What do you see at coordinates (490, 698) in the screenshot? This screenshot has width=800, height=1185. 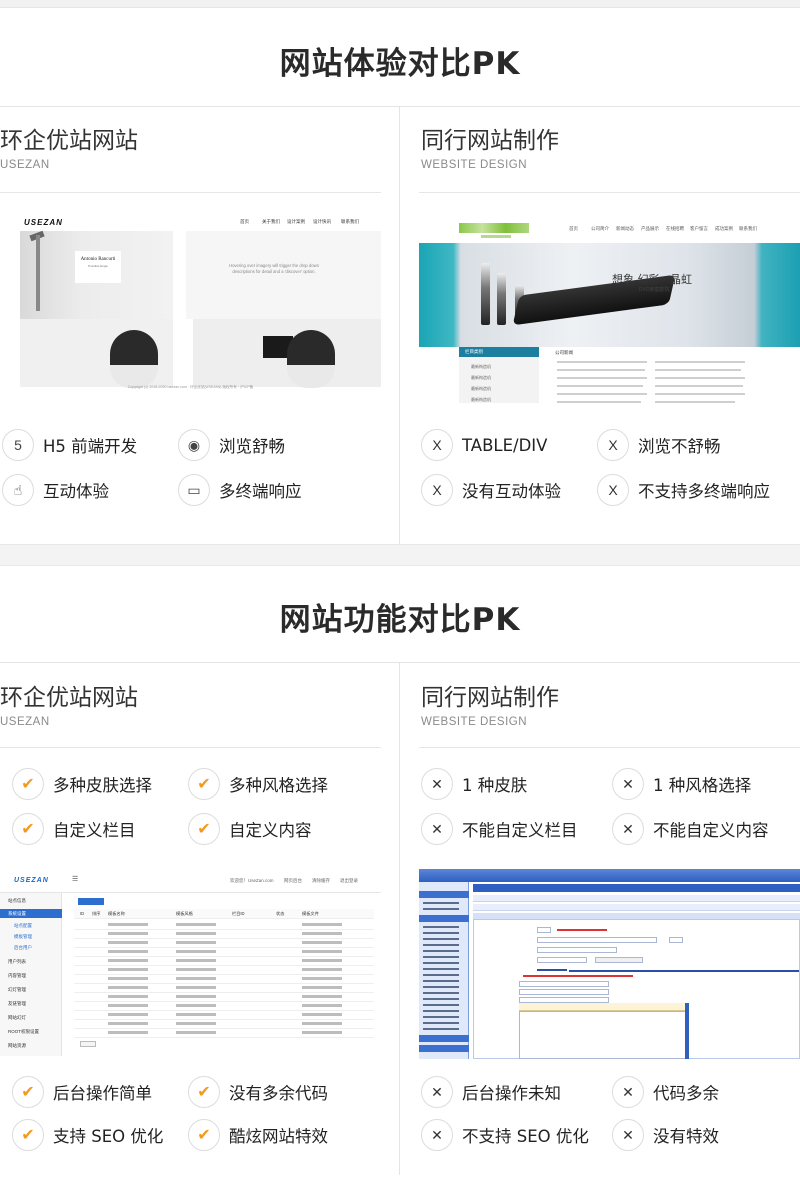 I see `column-title: 同行网站制作` at bounding box center [490, 698].